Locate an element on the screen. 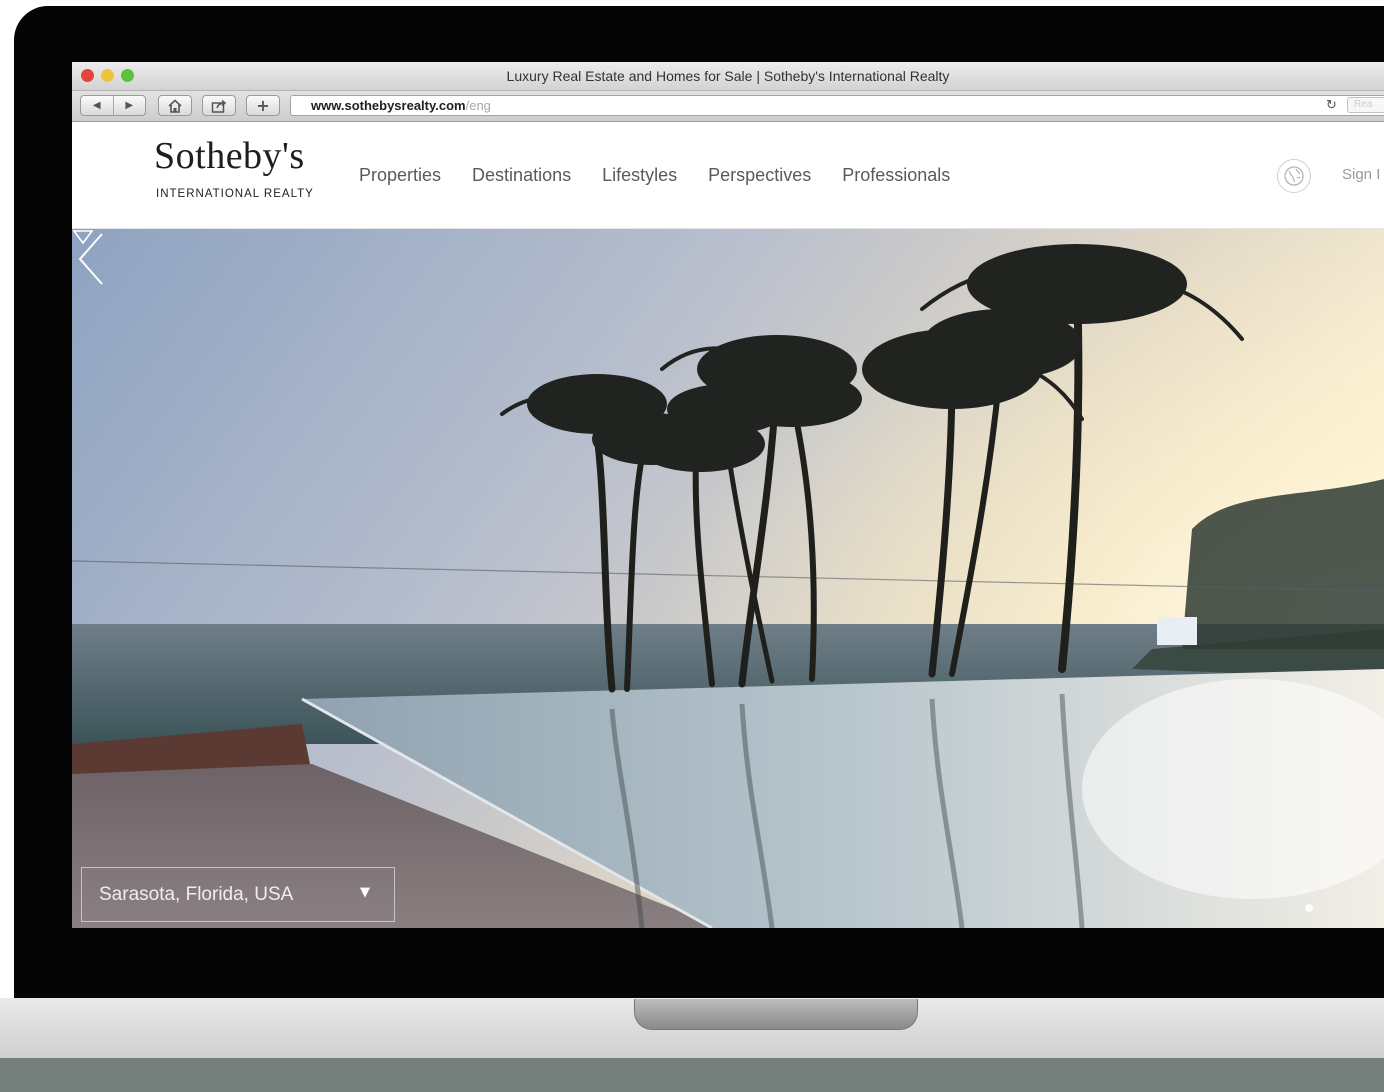 This screenshot has width=1384, height=1092. home-icon is located at coordinates (175, 105).